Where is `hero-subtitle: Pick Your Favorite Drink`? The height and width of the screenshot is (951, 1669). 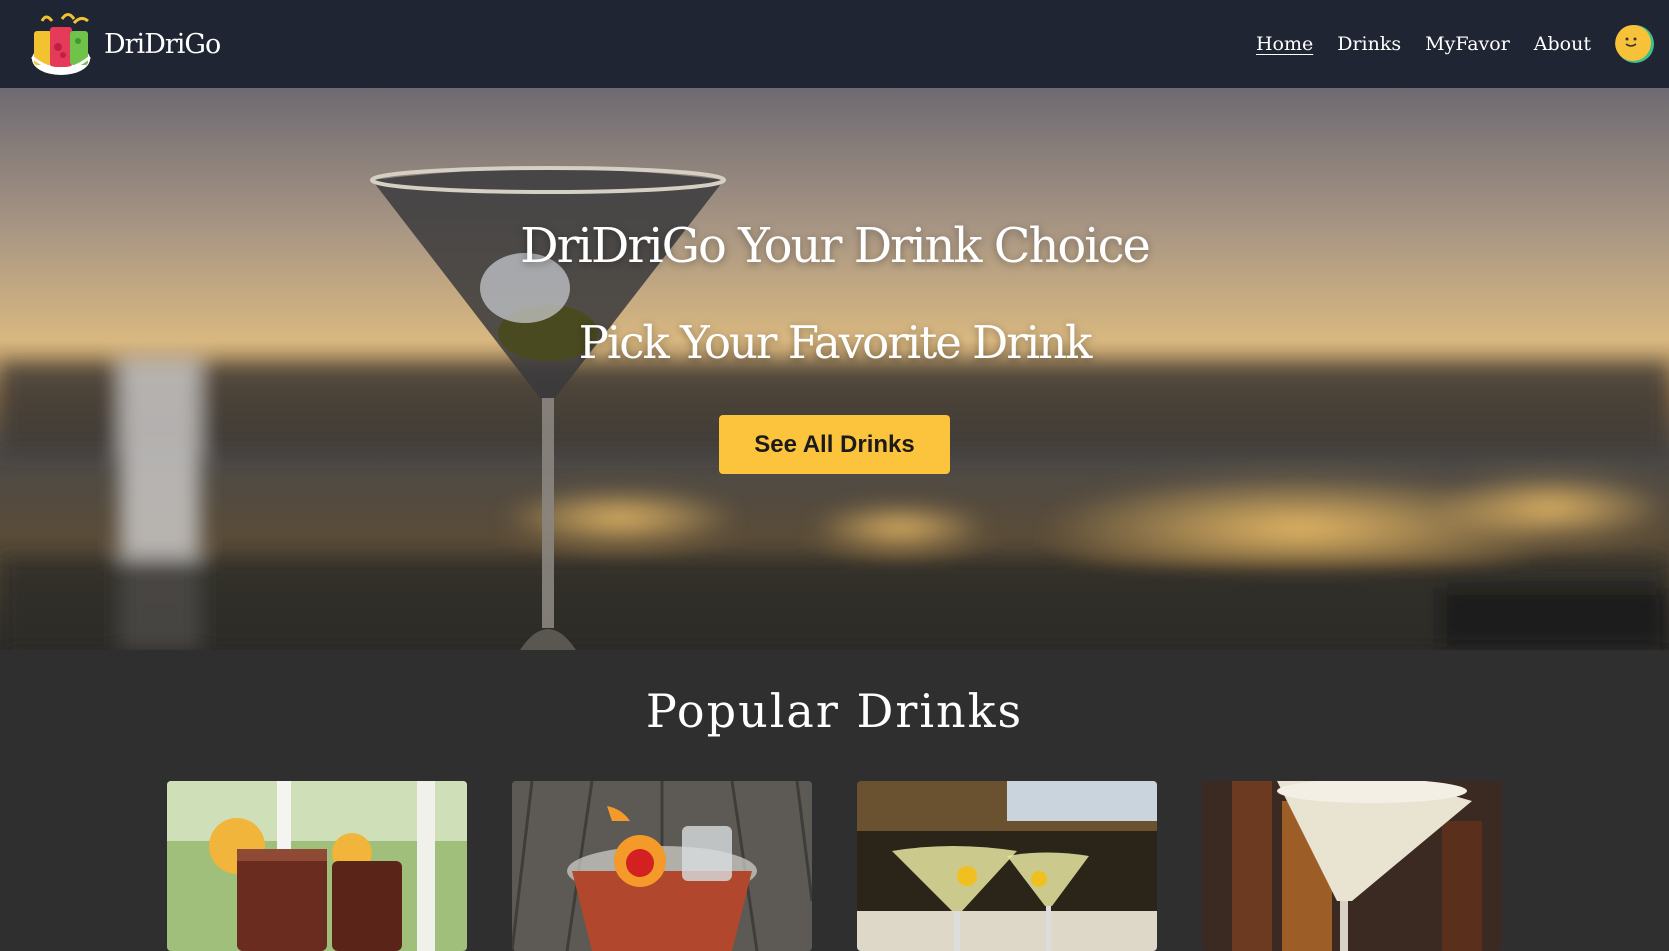
hero-subtitle: Pick Your Favorite Drink is located at coordinates (835, 342).